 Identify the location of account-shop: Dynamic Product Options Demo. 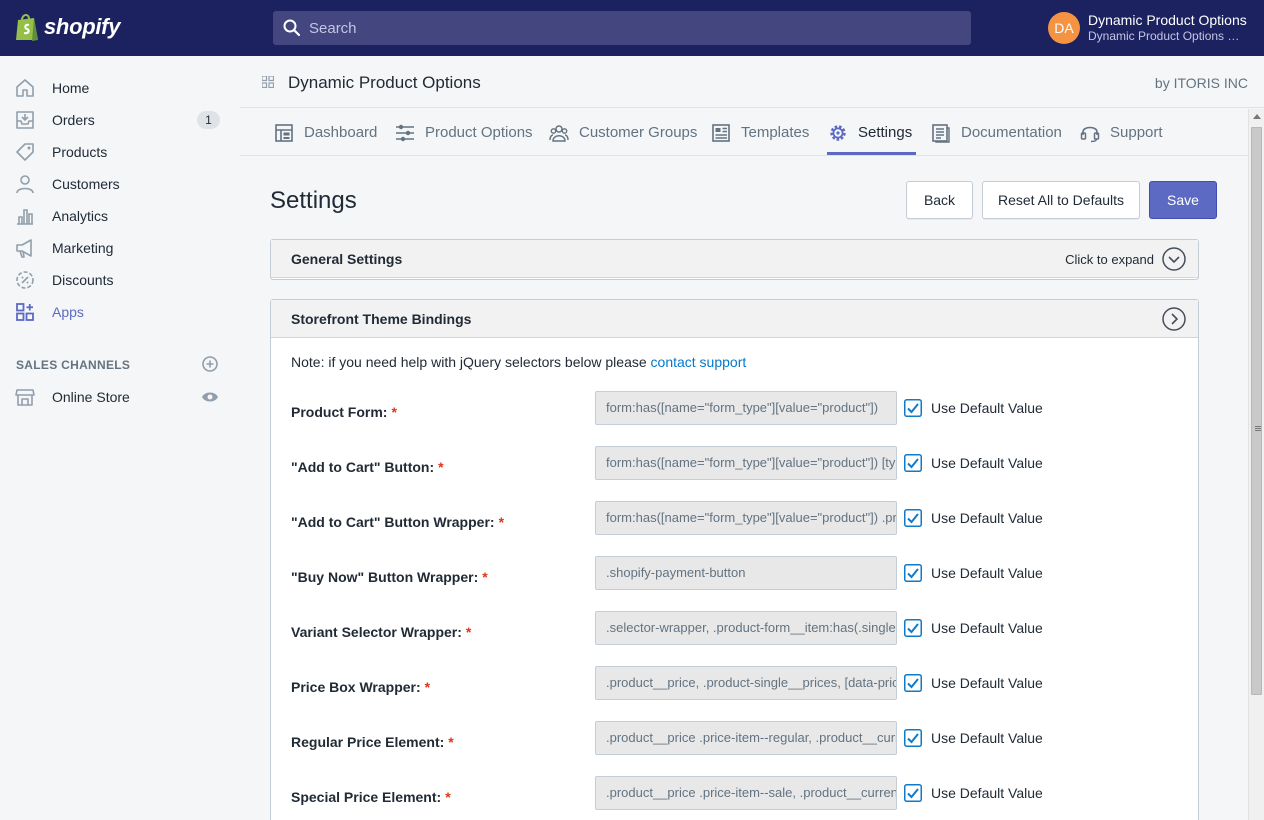
(1168, 36).